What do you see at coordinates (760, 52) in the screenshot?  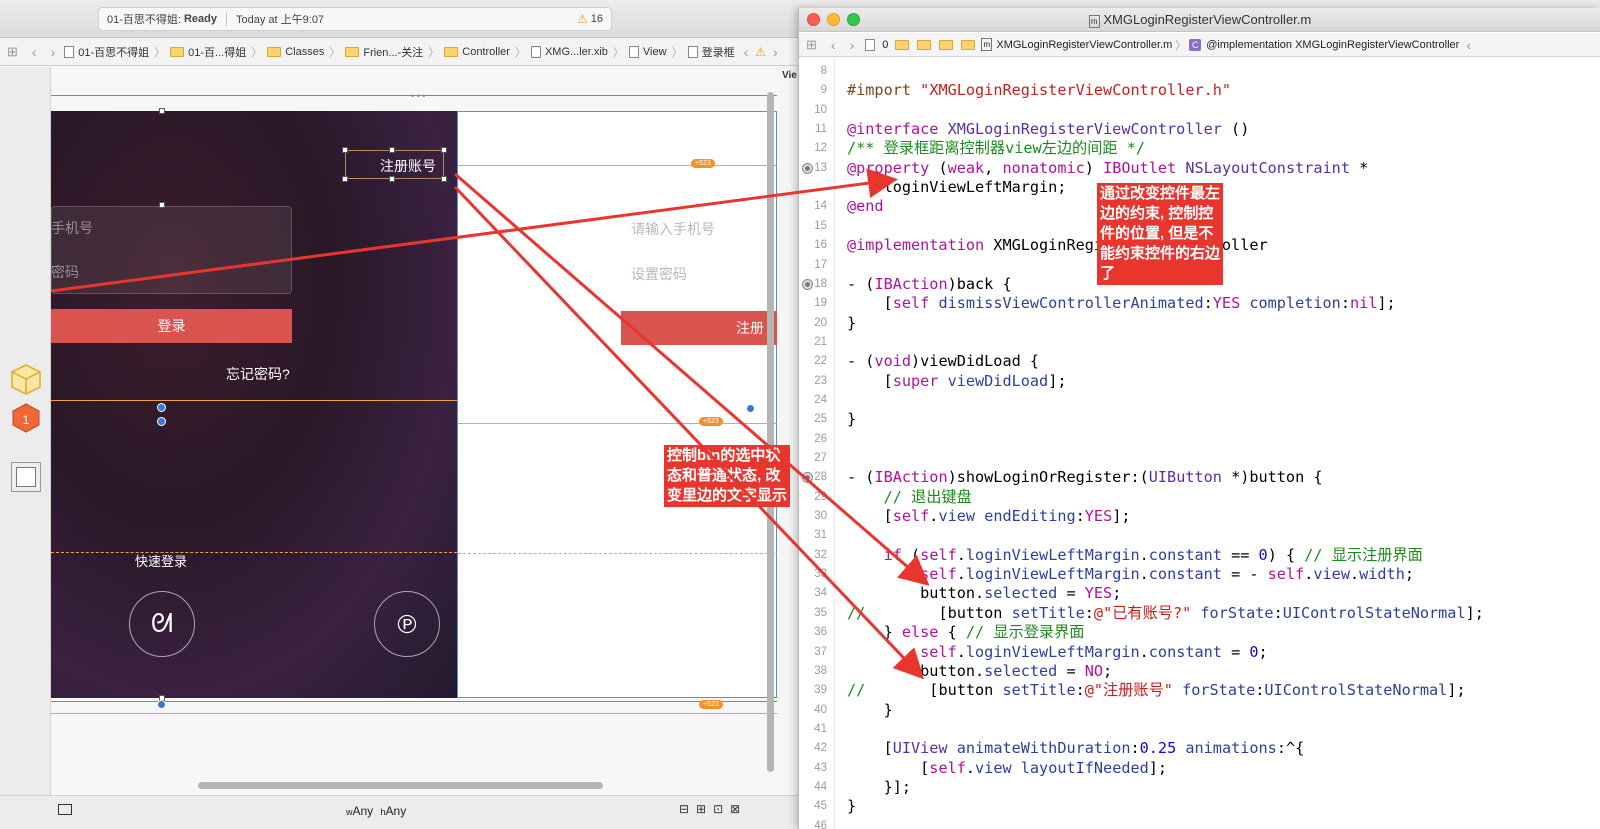 I see `issue-warning-icon: ⚠` at bounding box center [760, 52].